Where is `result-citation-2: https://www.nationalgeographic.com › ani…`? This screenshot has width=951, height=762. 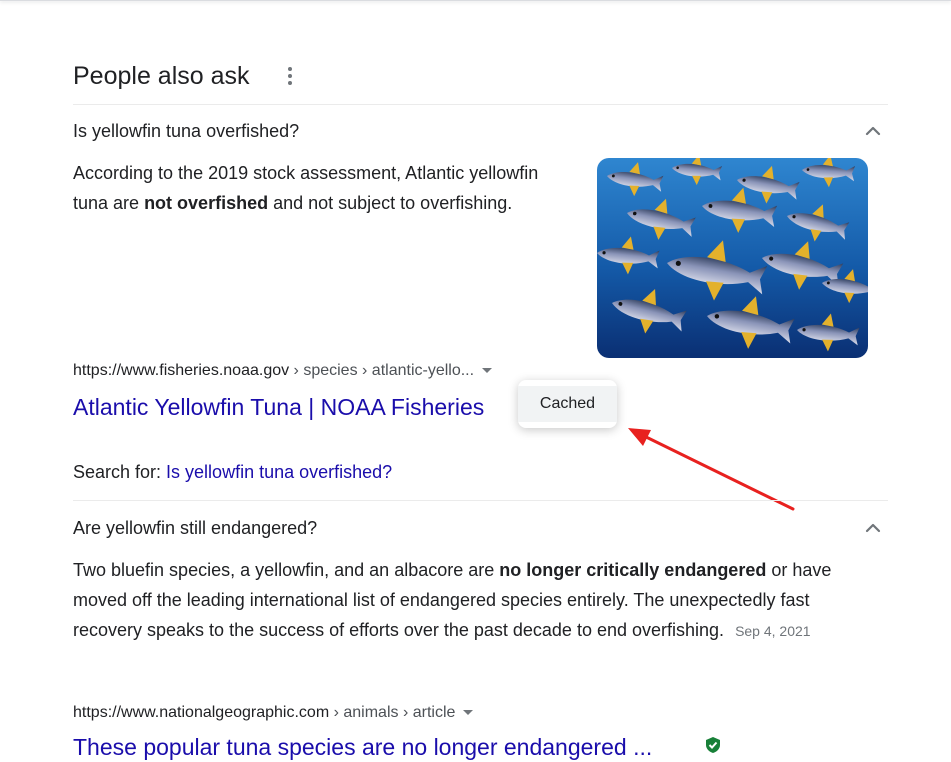 result-citation-2: https://www.nationalgeographic.com › ani… is located at coordinates (273, 713).